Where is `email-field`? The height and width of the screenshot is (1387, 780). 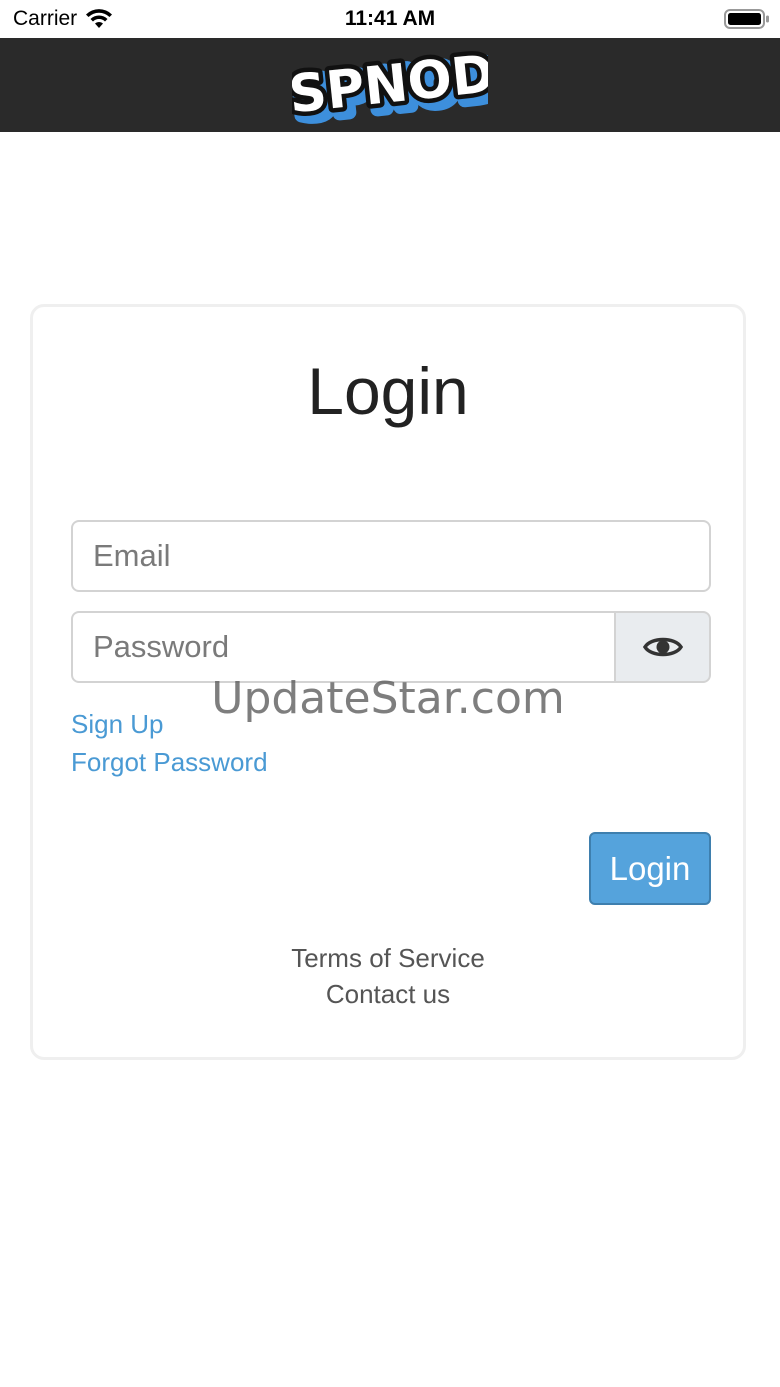 email-field is located at coordinates (391, 556).